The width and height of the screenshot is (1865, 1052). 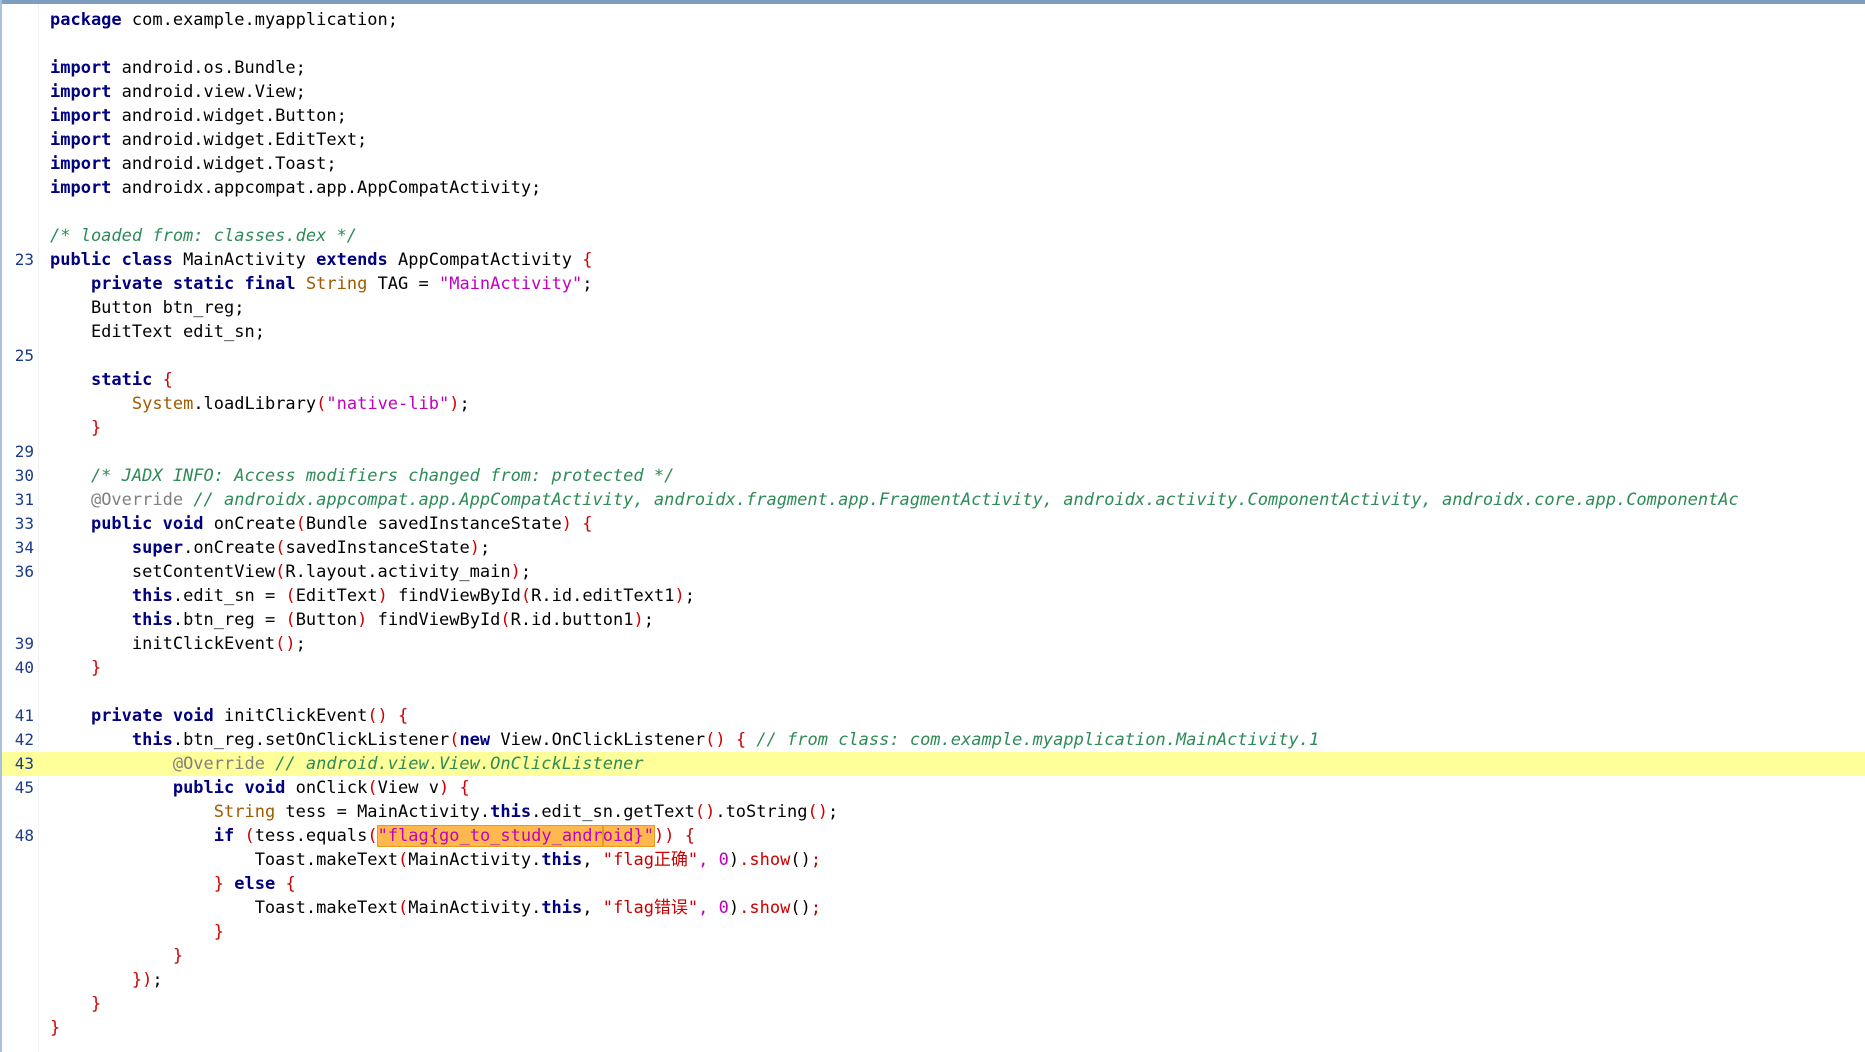 What do you see at coordinates (628, 836) in the screenshot?
I see `search-match: oid}"` at bounding box center [628, 836].